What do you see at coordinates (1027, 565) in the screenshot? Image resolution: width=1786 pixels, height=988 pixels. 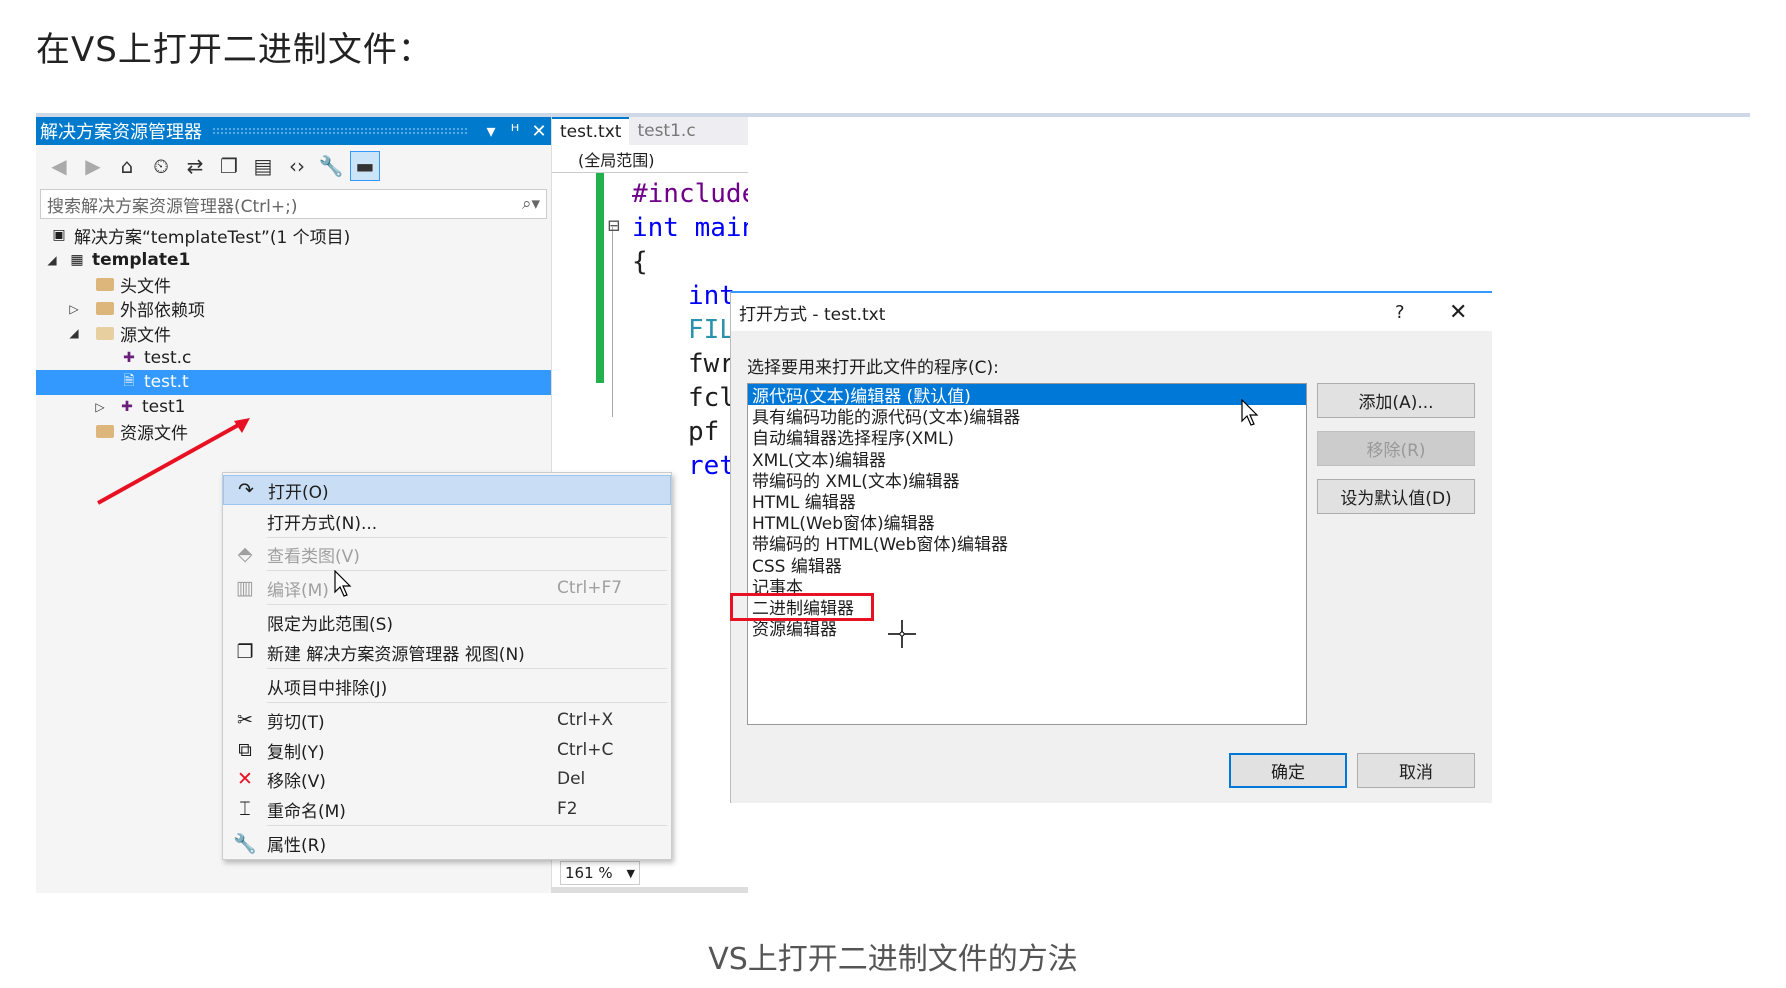 I see `program-item: CSS 编辑器` at bounding box center [1027, 565].